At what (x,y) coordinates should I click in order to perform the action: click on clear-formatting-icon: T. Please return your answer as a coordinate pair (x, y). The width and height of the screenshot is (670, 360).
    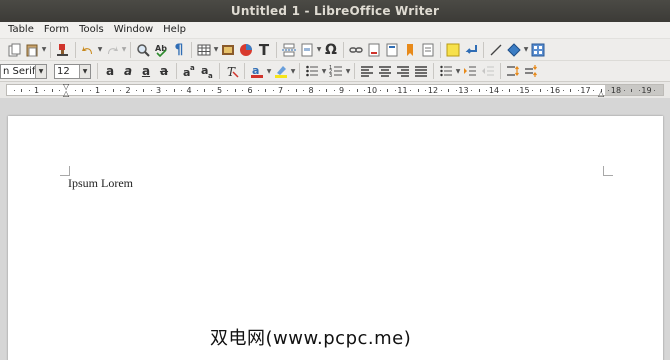
    Looking at the image, I should click on (232, 71).